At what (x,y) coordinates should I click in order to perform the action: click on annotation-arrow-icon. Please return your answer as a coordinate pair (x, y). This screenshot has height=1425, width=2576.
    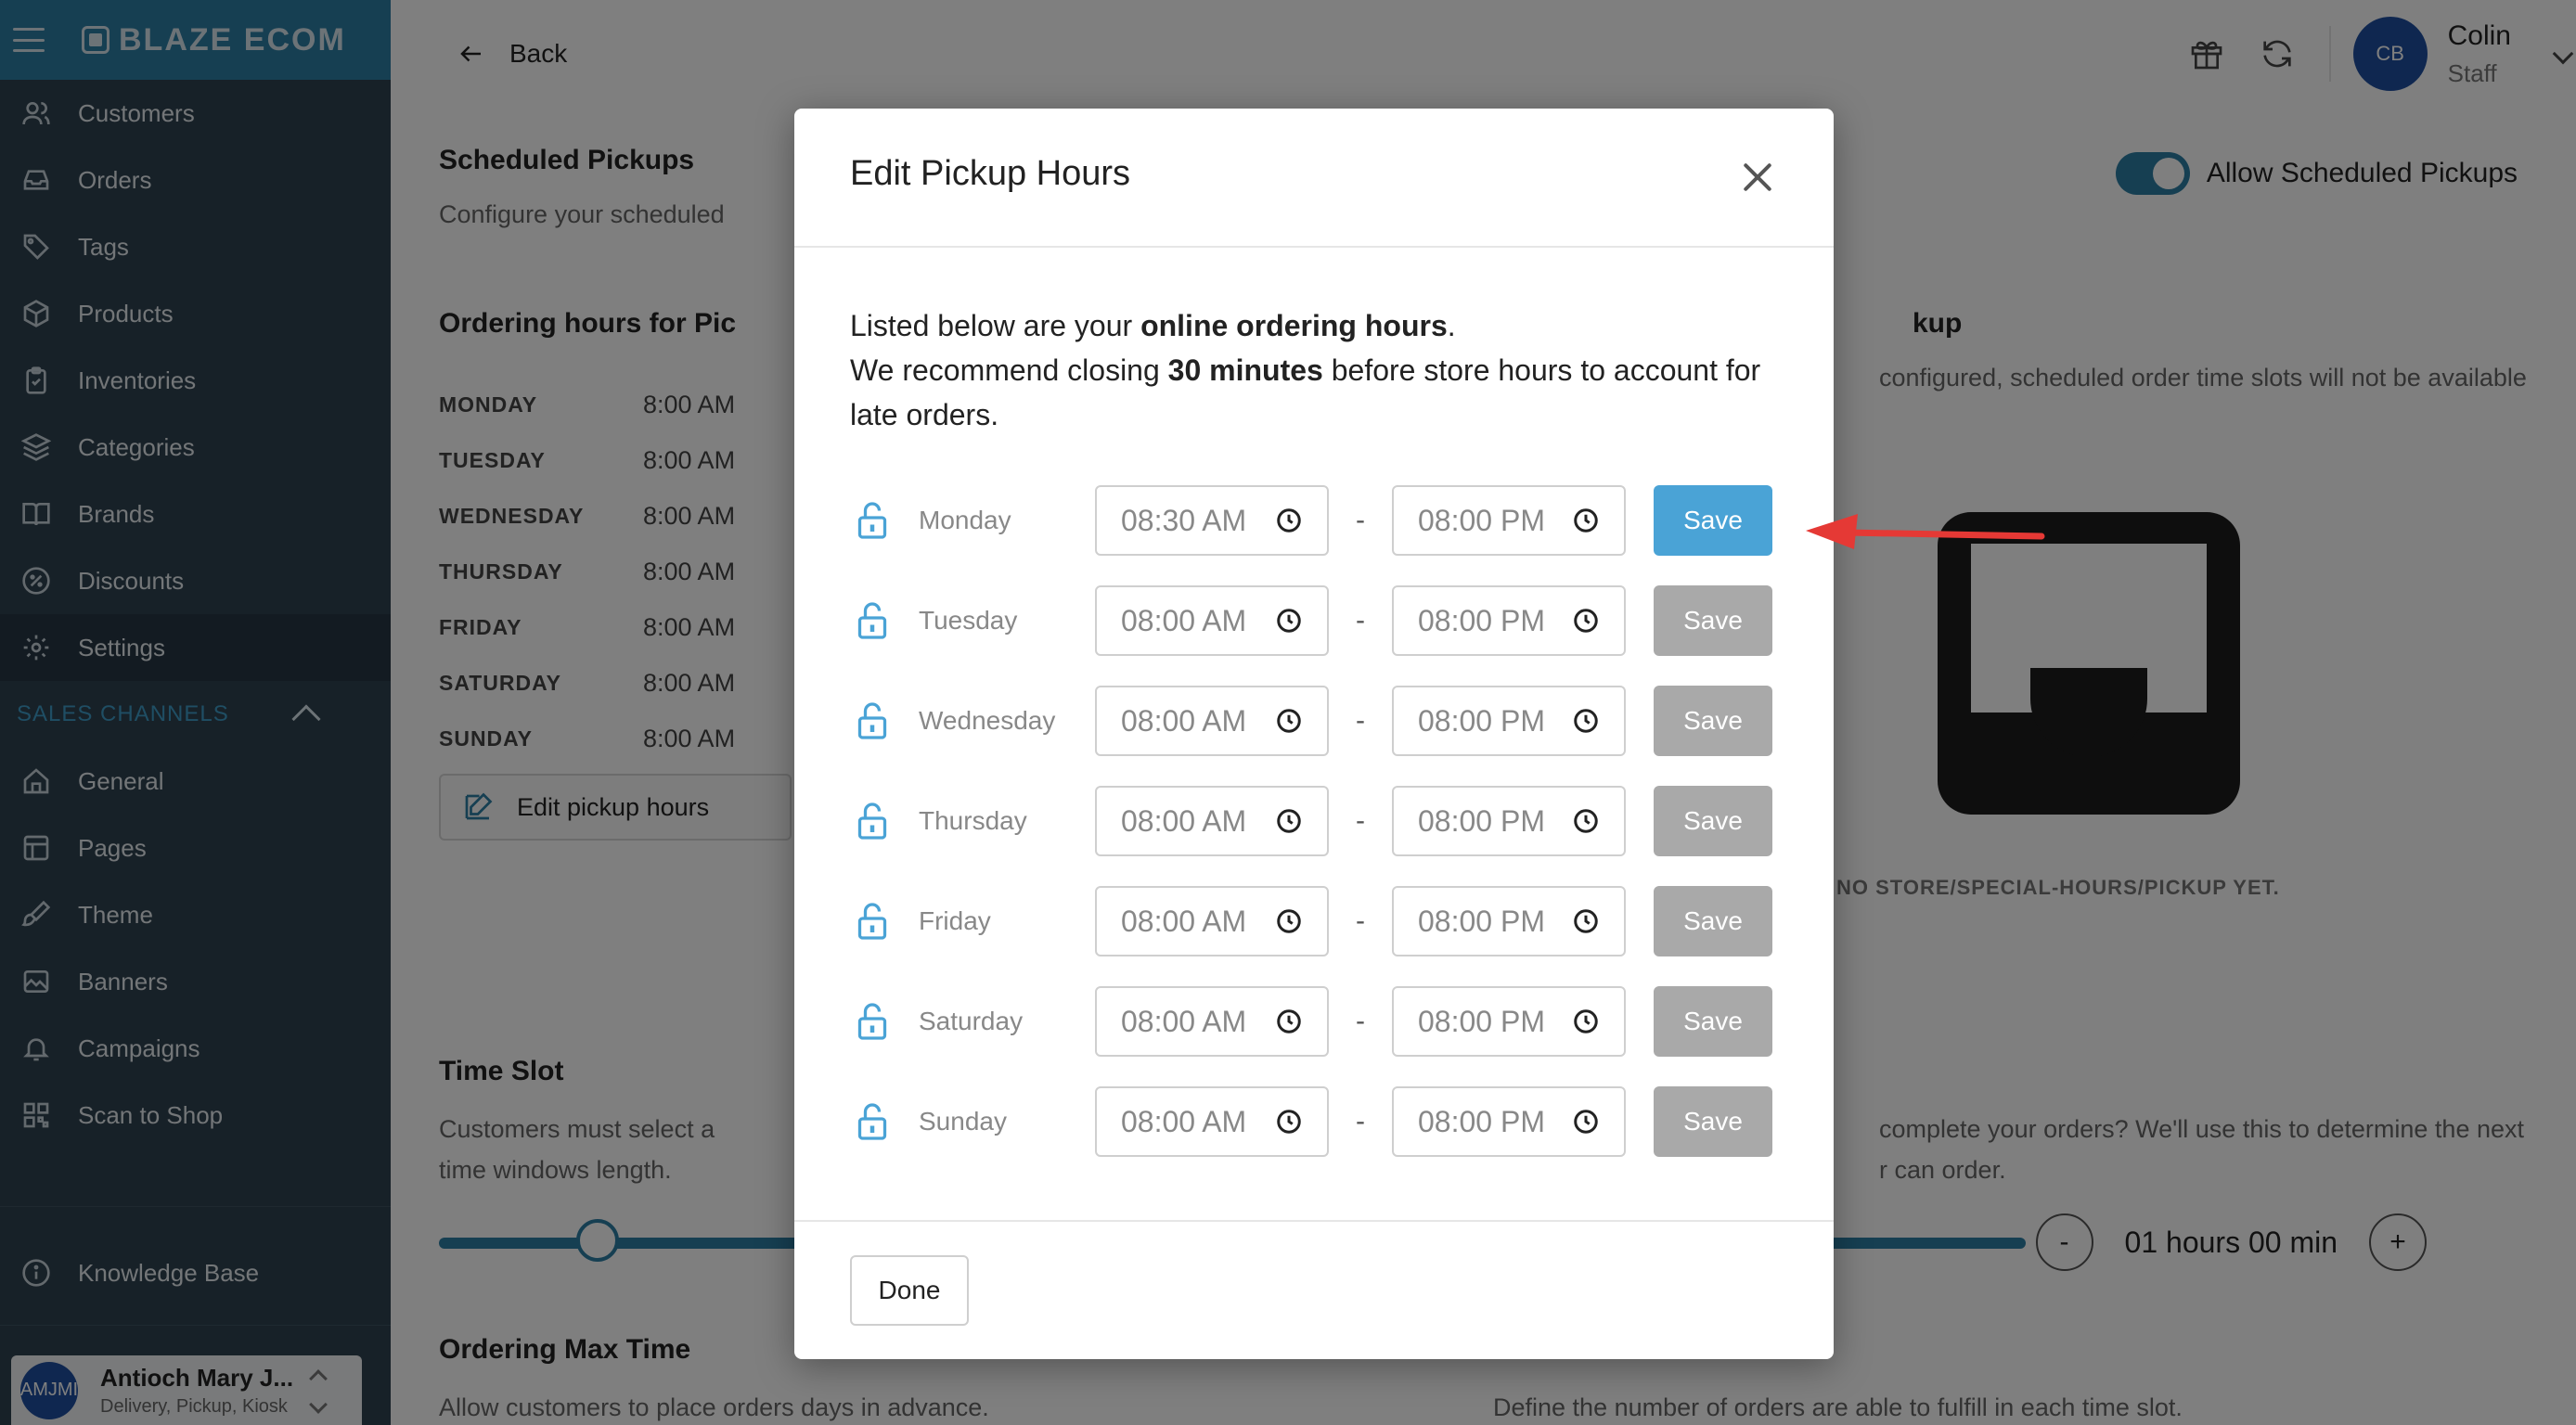
    Looking at the image, I should click on (1925, 531).